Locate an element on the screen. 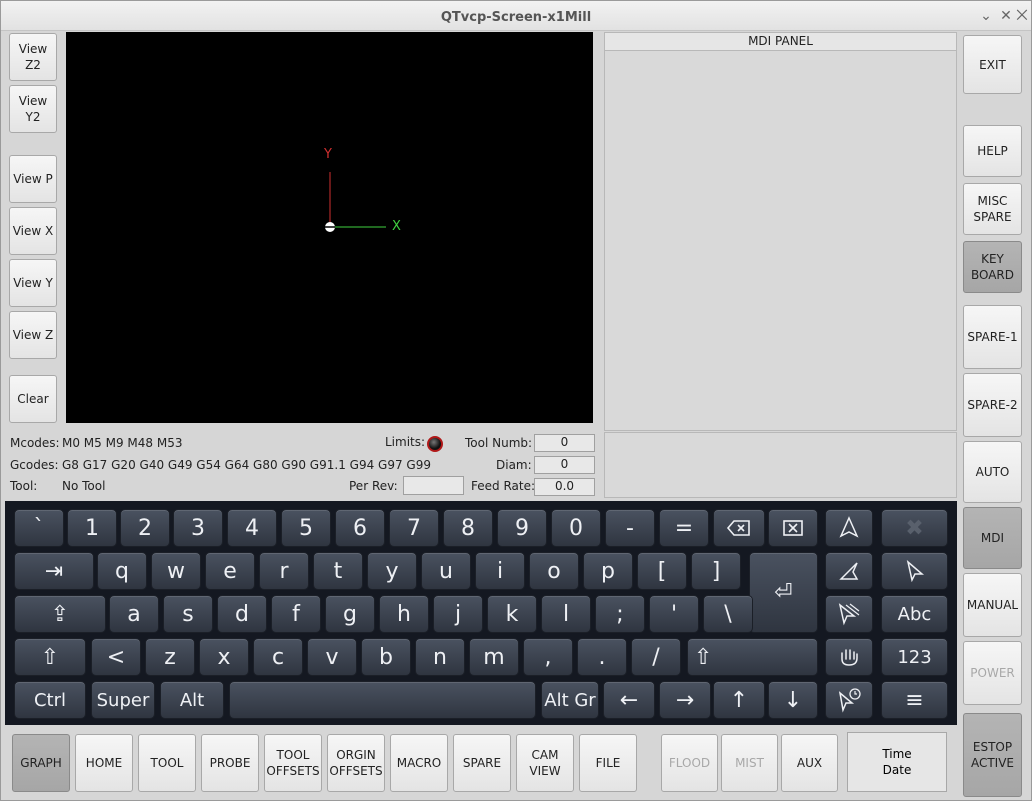 This screenshot has height=801, width=1032. key-r: r is located at coordinates (284, 571).